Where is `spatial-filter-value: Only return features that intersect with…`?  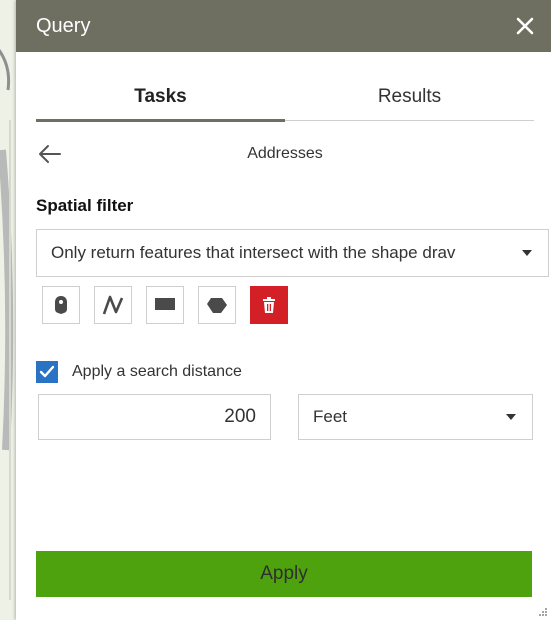
spatial-filter-value: Only return features that intersect with… is located at coordinates (253, 252).